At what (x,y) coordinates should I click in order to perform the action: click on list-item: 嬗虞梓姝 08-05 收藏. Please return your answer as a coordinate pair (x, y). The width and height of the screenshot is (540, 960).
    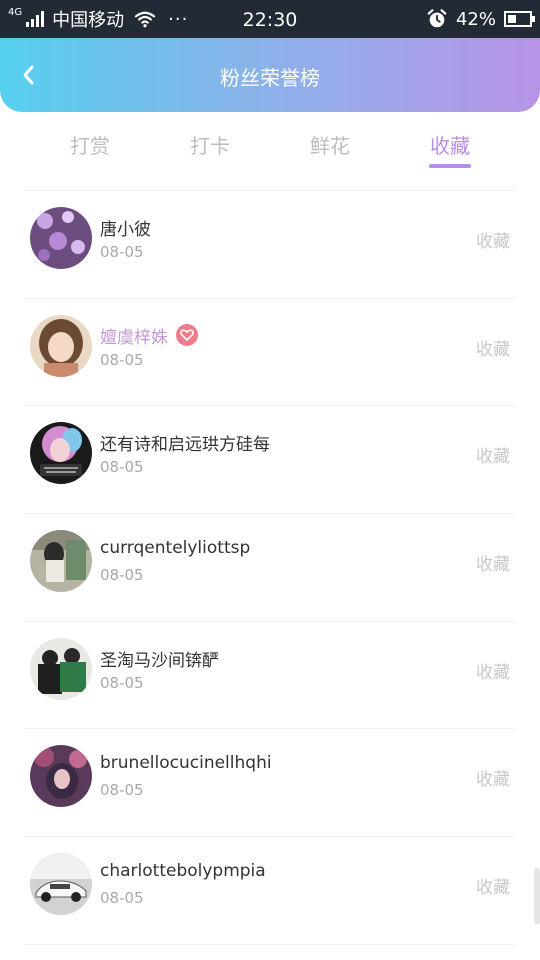
    Looking at the image, I should click on (270, 353).